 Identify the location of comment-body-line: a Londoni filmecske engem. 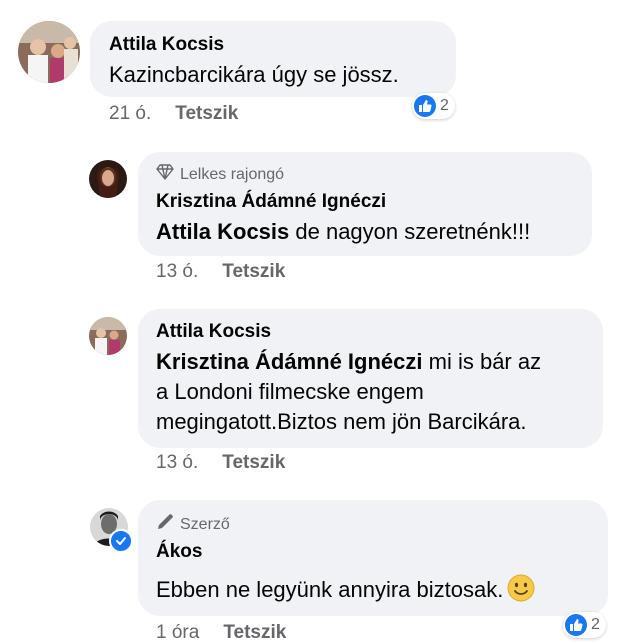
(290, 391).